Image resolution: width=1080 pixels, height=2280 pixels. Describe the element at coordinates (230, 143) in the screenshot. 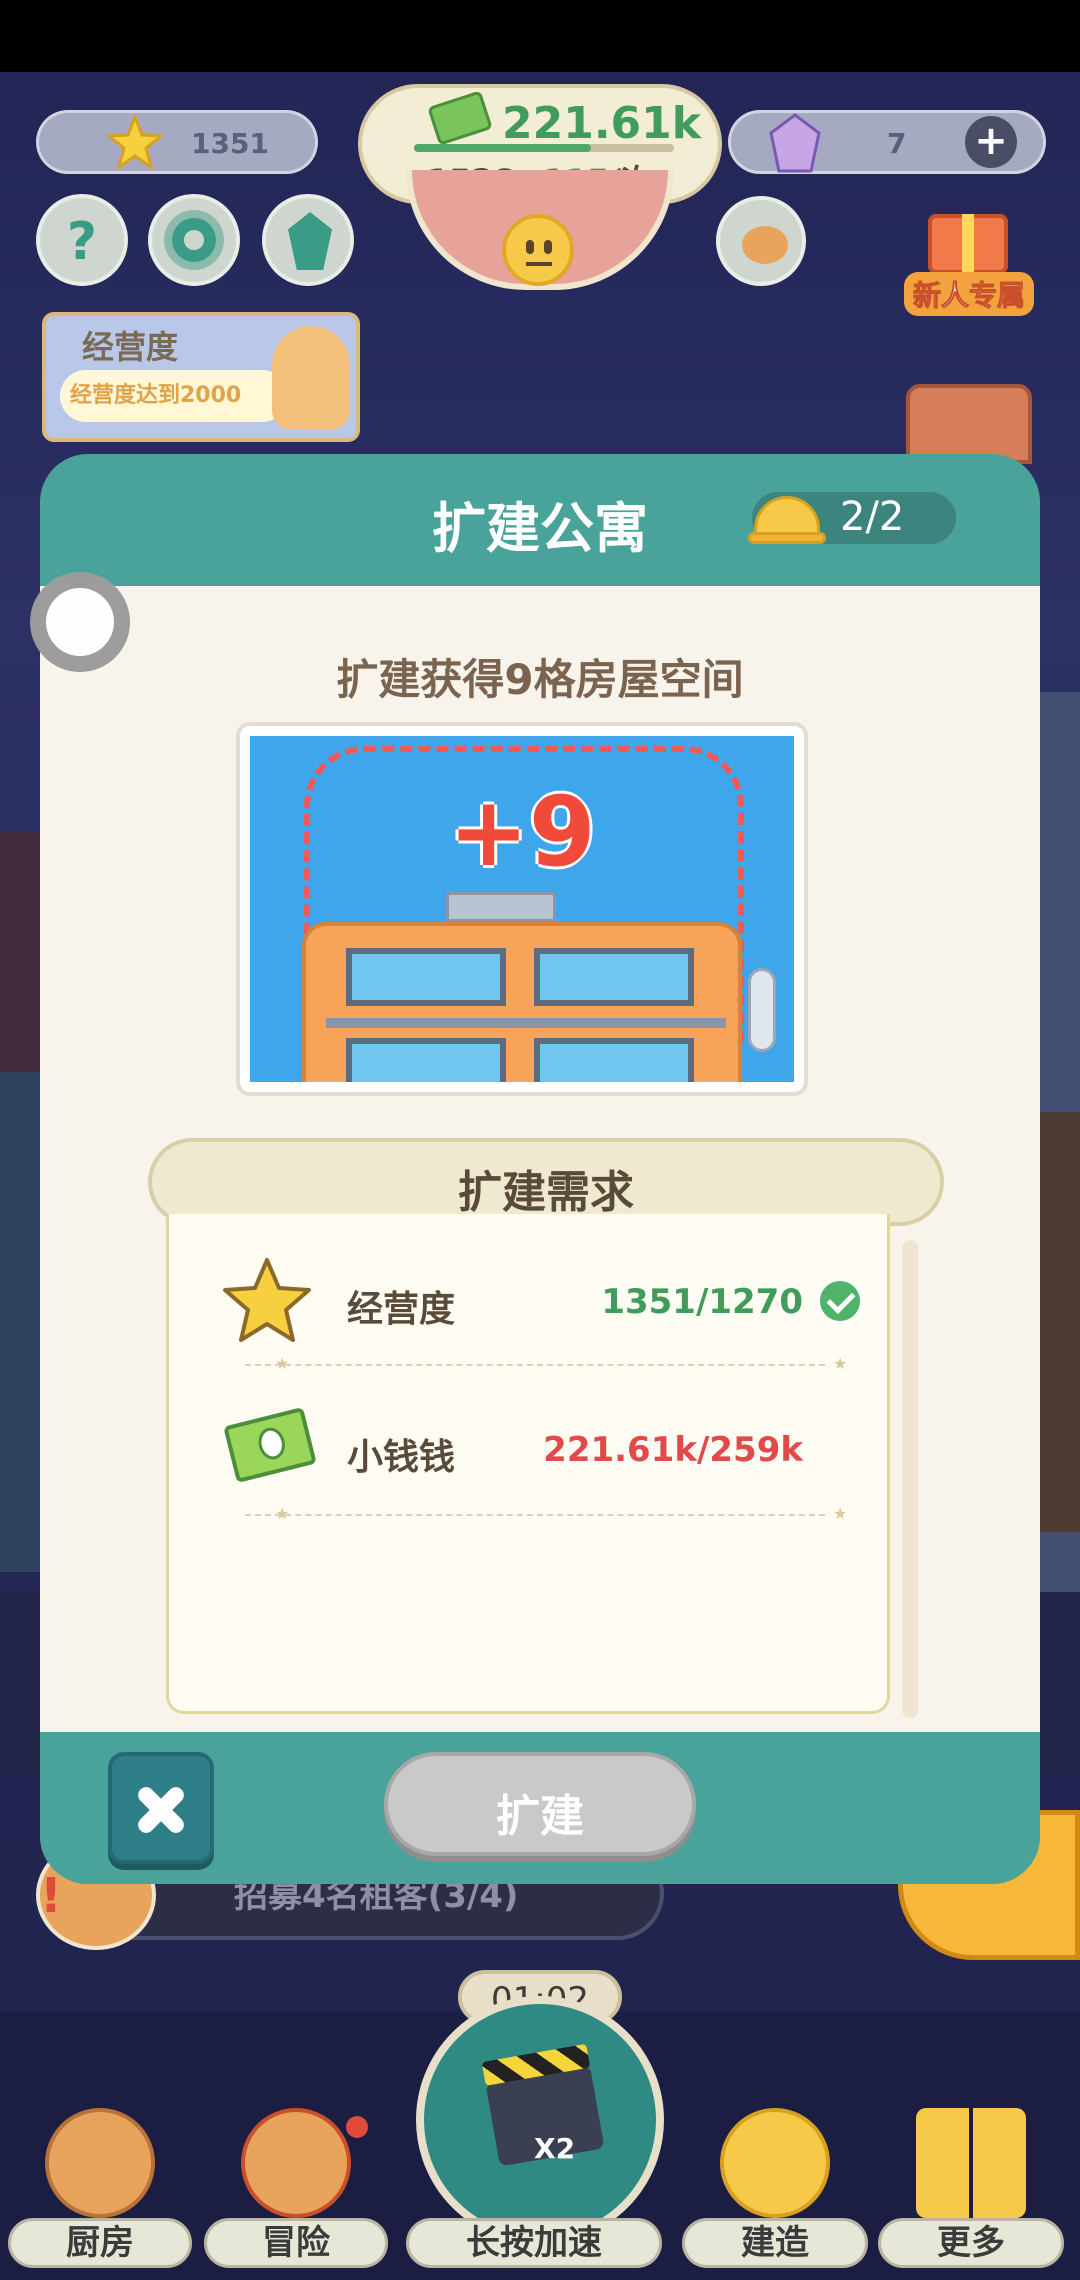

I see `star-count: 1351` at that location.